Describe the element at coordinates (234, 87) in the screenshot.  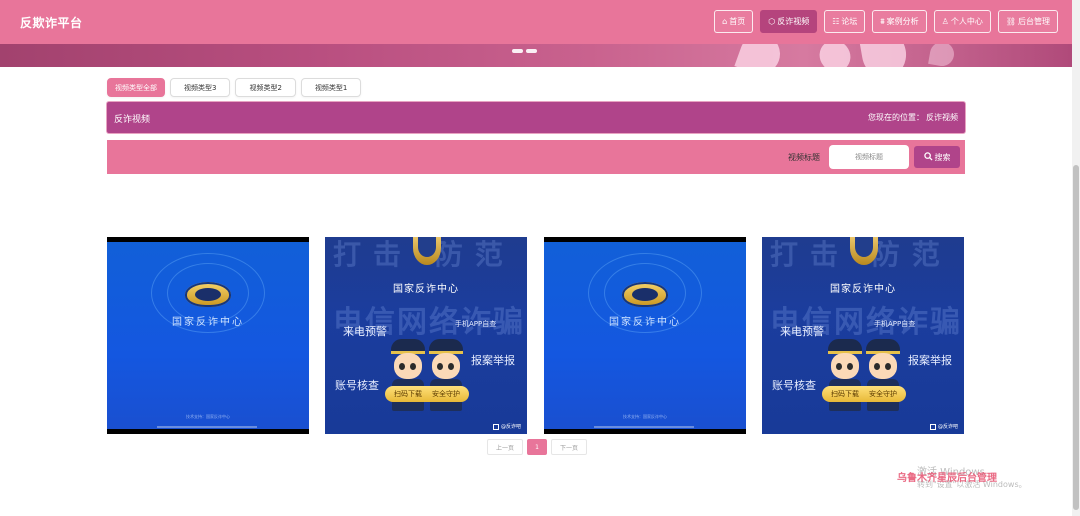
I see `video-type-tabs: 视频类型全部 视频类型3 视频类型2 视频类型1` at that location.